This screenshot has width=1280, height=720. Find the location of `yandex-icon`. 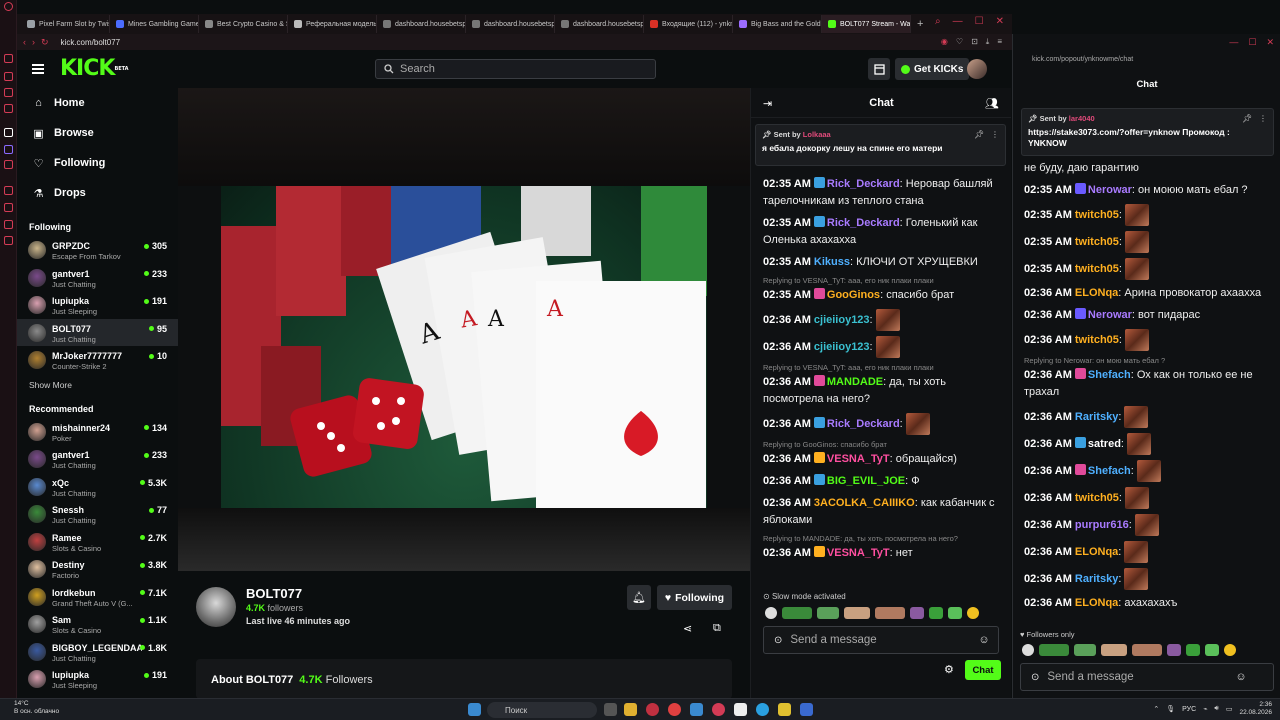

yandex-icon is located at coordinates (674, 709).